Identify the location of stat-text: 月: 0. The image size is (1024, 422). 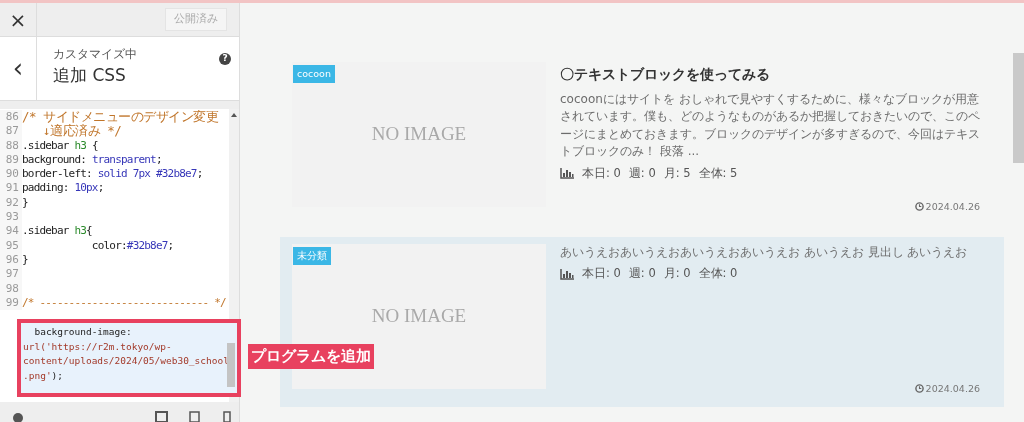
(677, 274).